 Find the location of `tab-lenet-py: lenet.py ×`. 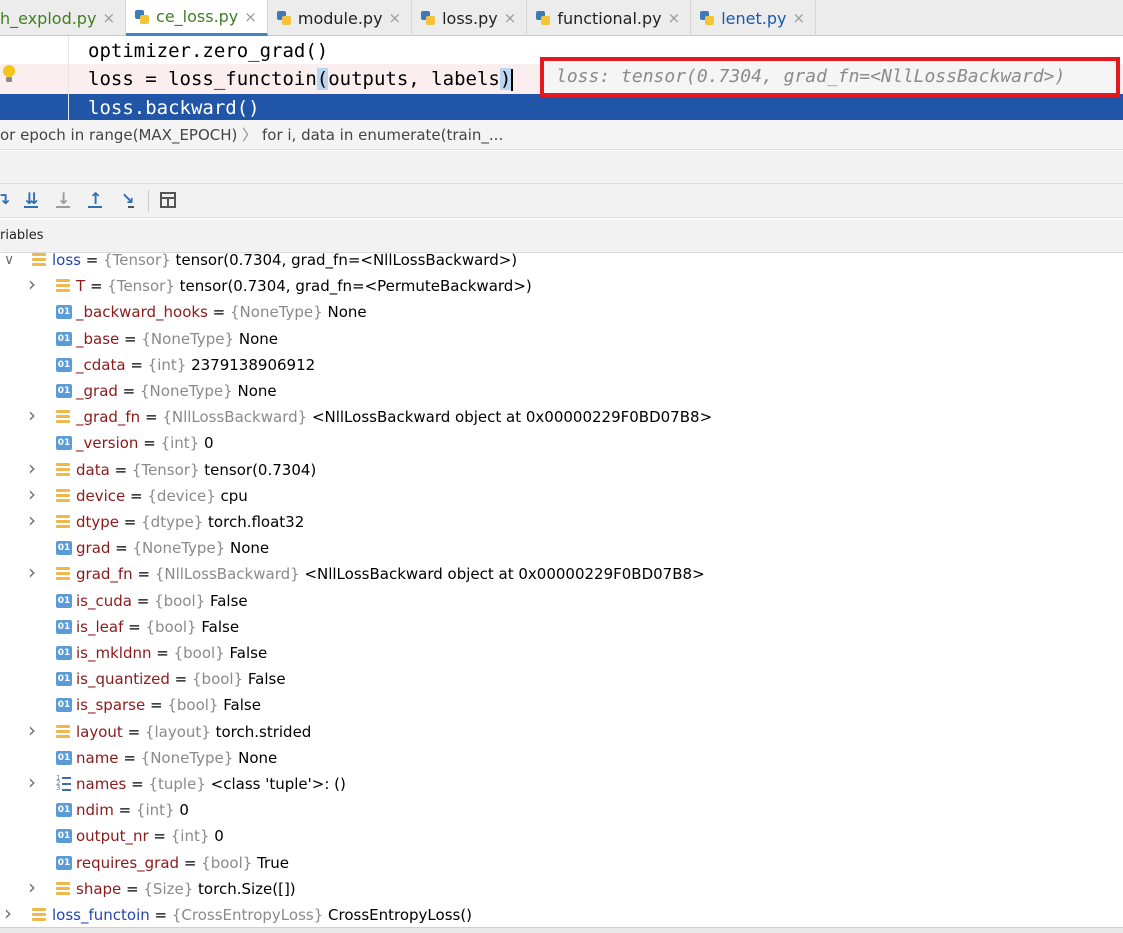

tab-lenet-py: lenet.py × is located at coordinates (754, 18).